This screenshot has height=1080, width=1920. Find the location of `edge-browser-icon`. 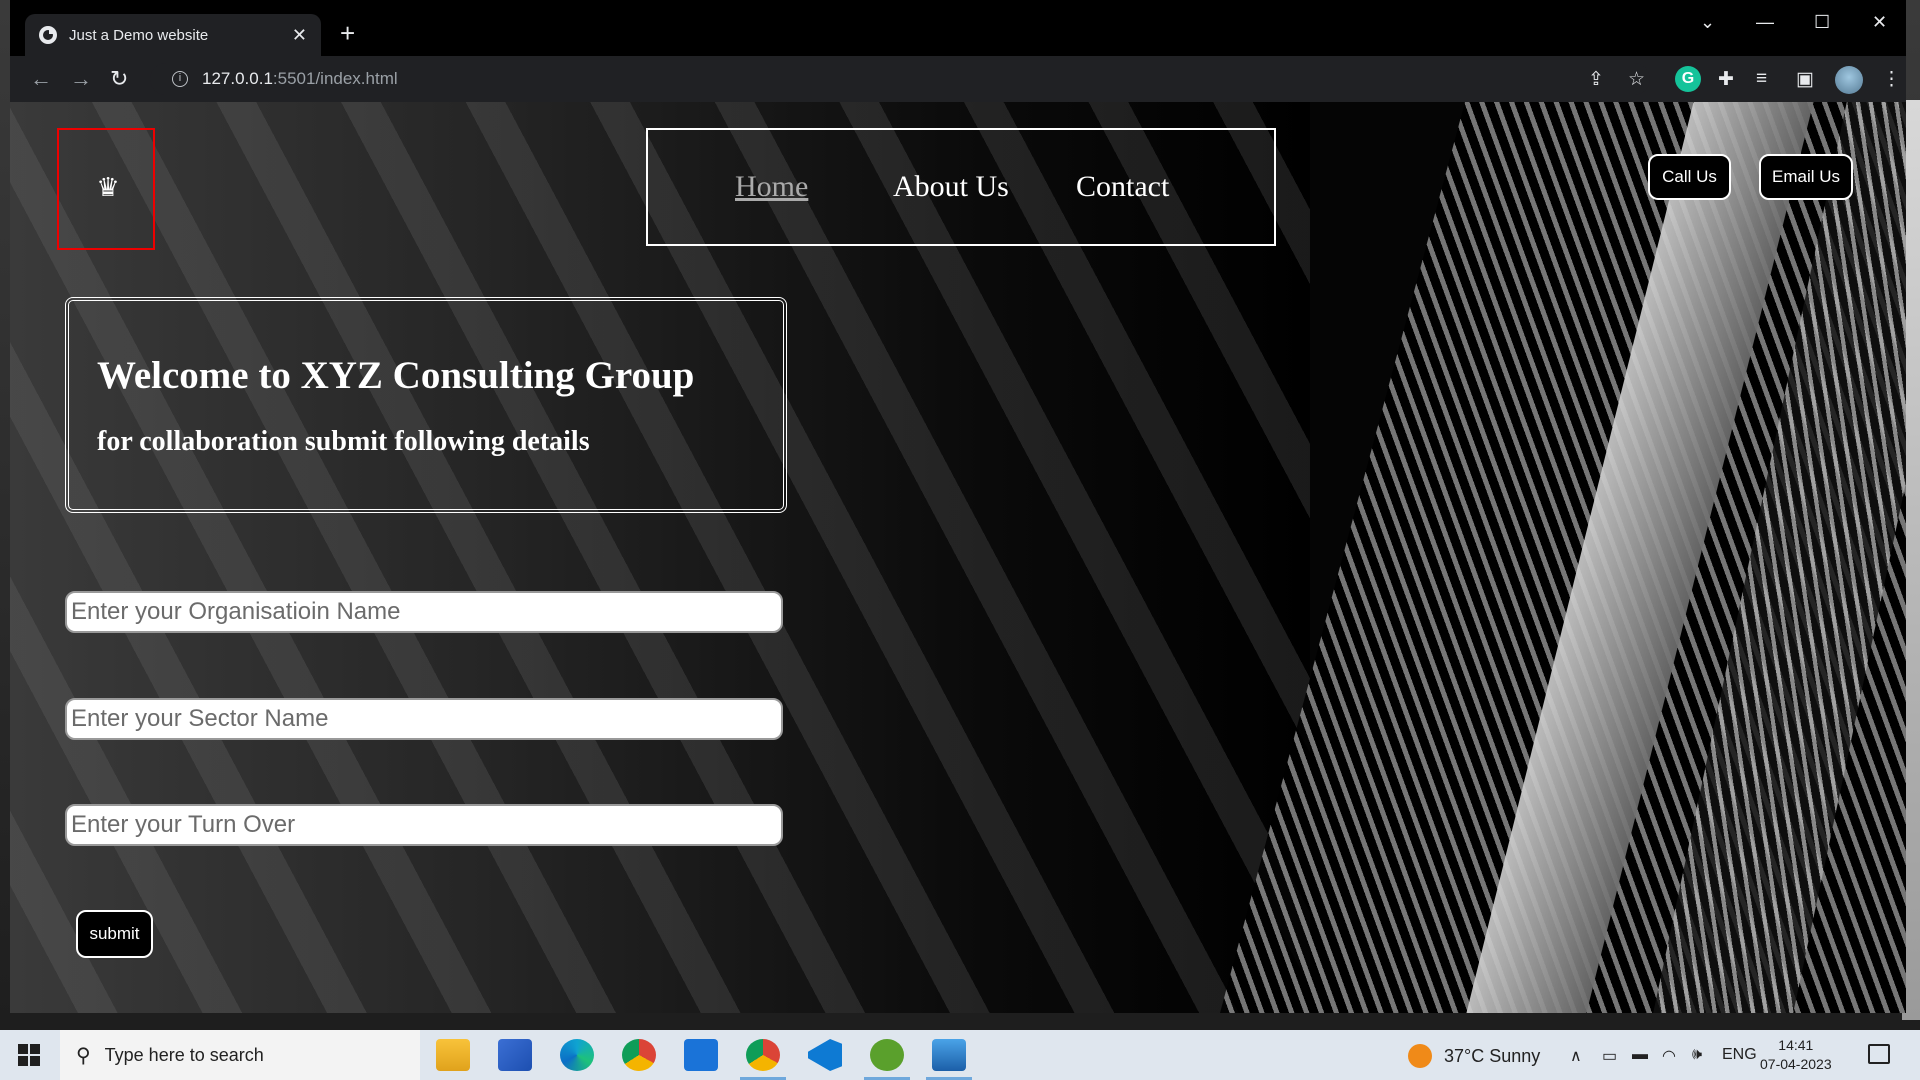

edge-browser-icon is located at coordinates (577, 1055).